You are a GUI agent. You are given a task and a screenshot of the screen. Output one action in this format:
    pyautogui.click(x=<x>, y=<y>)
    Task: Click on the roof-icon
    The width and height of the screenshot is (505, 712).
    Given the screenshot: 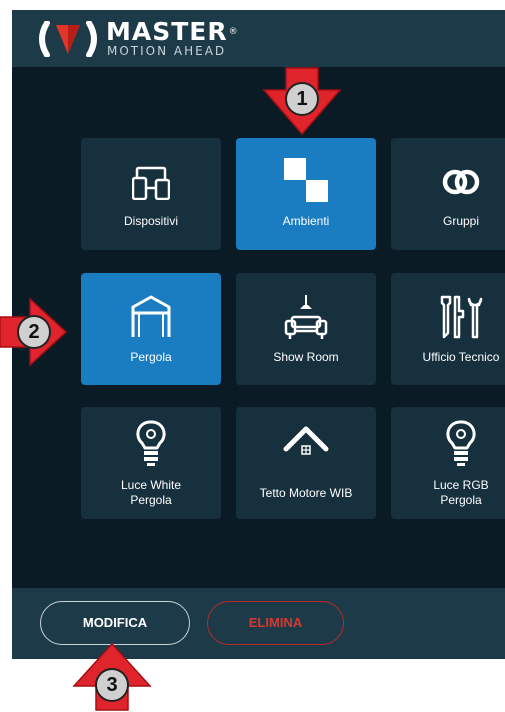 What is the action you would take?
    pyautogui.click(x=306, y=440)
    